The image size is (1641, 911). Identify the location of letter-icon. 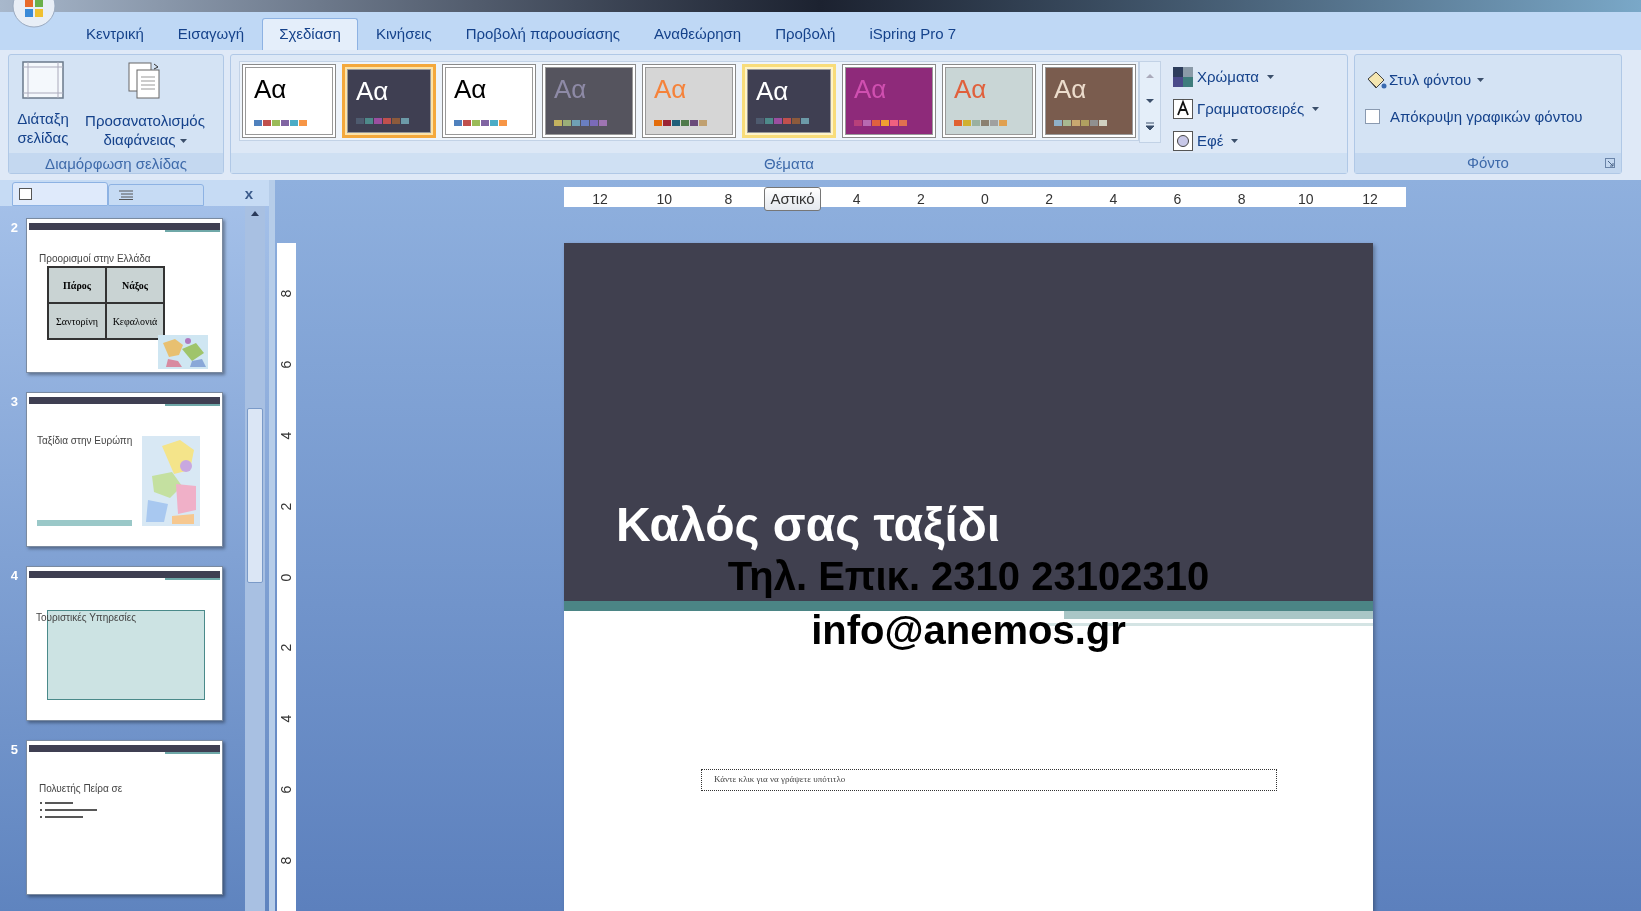
(1183, 109).